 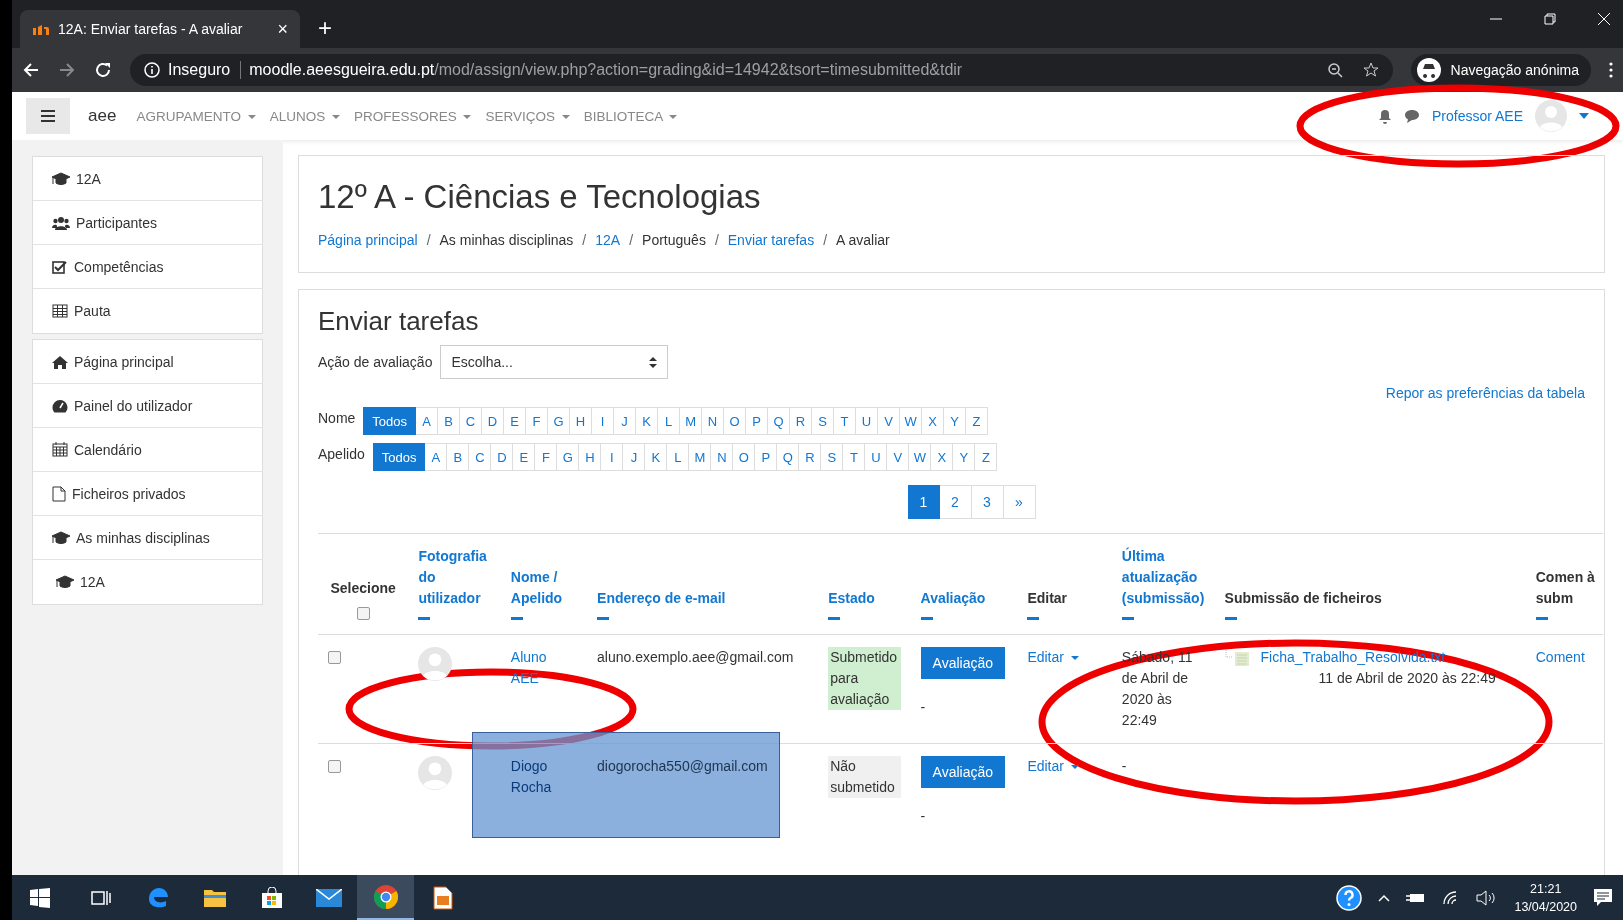 I want to click on sidebar-item: Painel do utilizador, so click(x=147, y=406).